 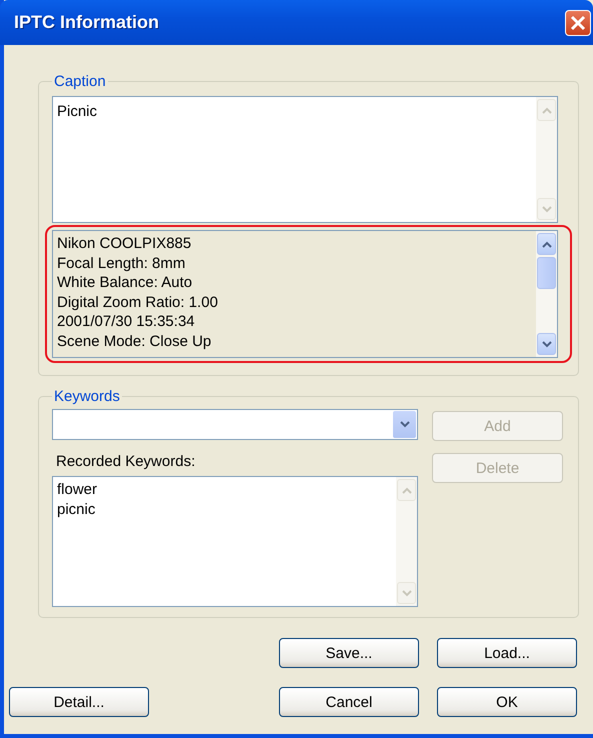 What do you see at coordinates (224, 510) in the screenshot?
I see `keyword-item: picnic` at bounding box center [224, 510].